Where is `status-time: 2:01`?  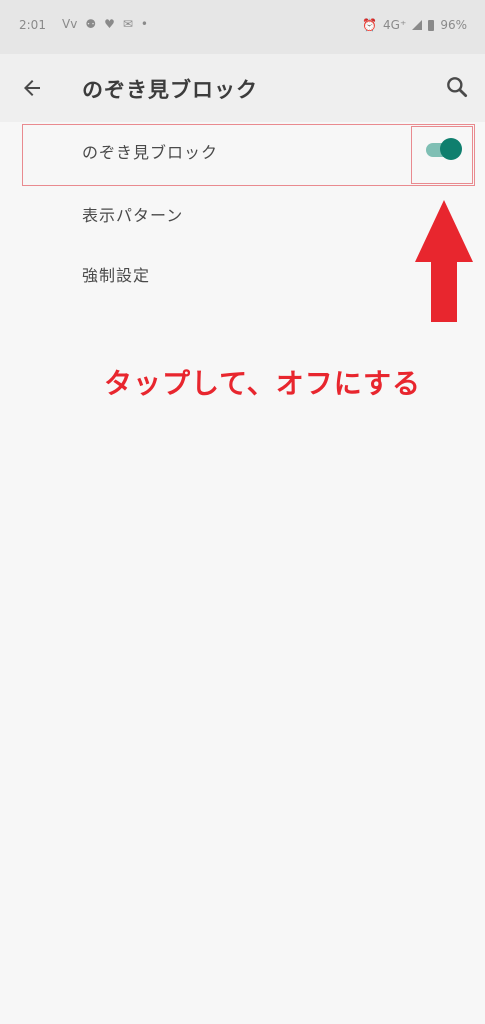
status-time: 2:01 is located at coordinates (32, 25).